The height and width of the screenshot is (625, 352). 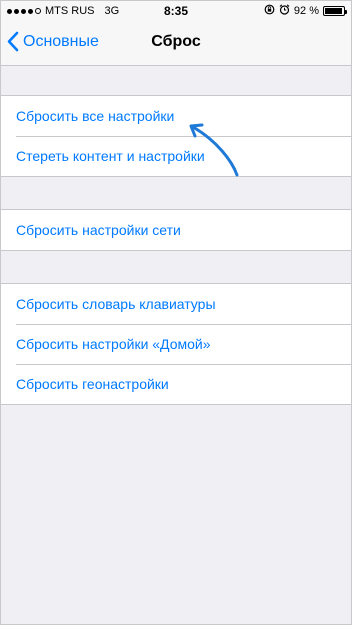 I want to click on reset-network-settings-item: Сбросить настройки сети, so click(x=176, y=230).